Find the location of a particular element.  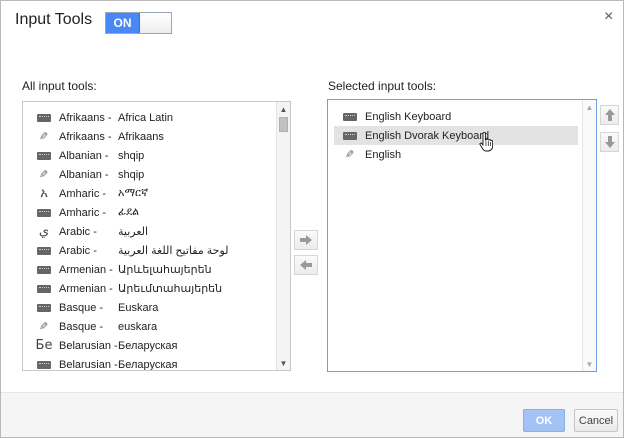

list-item: Бе Belarusian - Беларуская is located at coordinates (148, 345).